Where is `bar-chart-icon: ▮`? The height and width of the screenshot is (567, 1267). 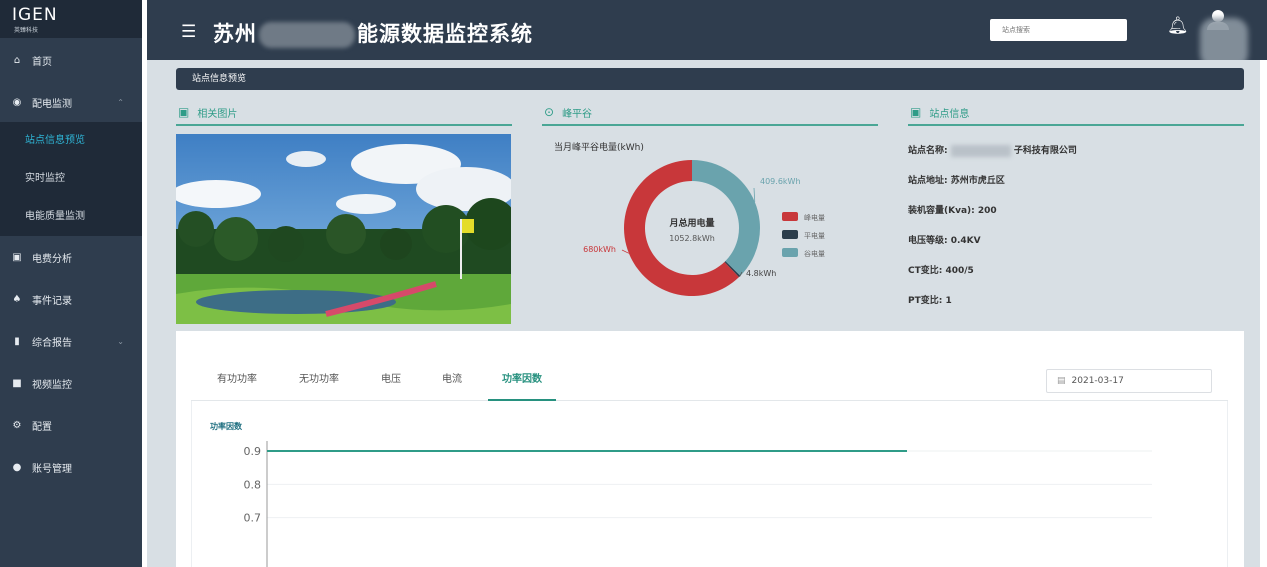 bar-chart-icon: ▮ is located at coordinates (17, 341).